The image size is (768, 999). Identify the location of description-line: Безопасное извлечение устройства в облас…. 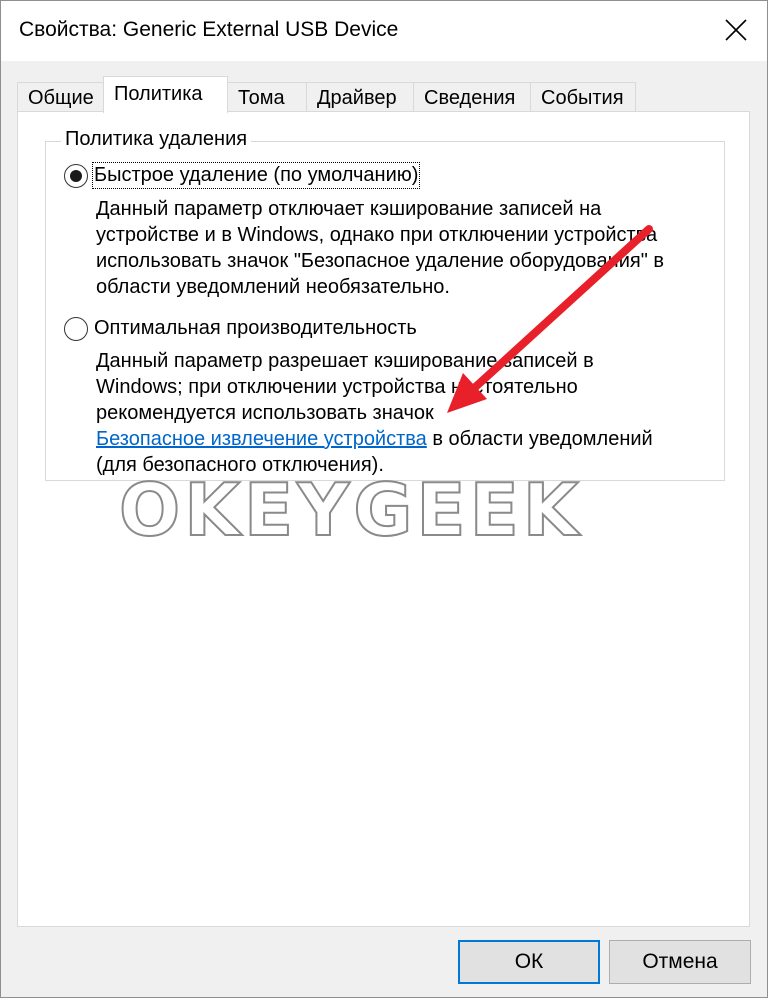
(374, 439).